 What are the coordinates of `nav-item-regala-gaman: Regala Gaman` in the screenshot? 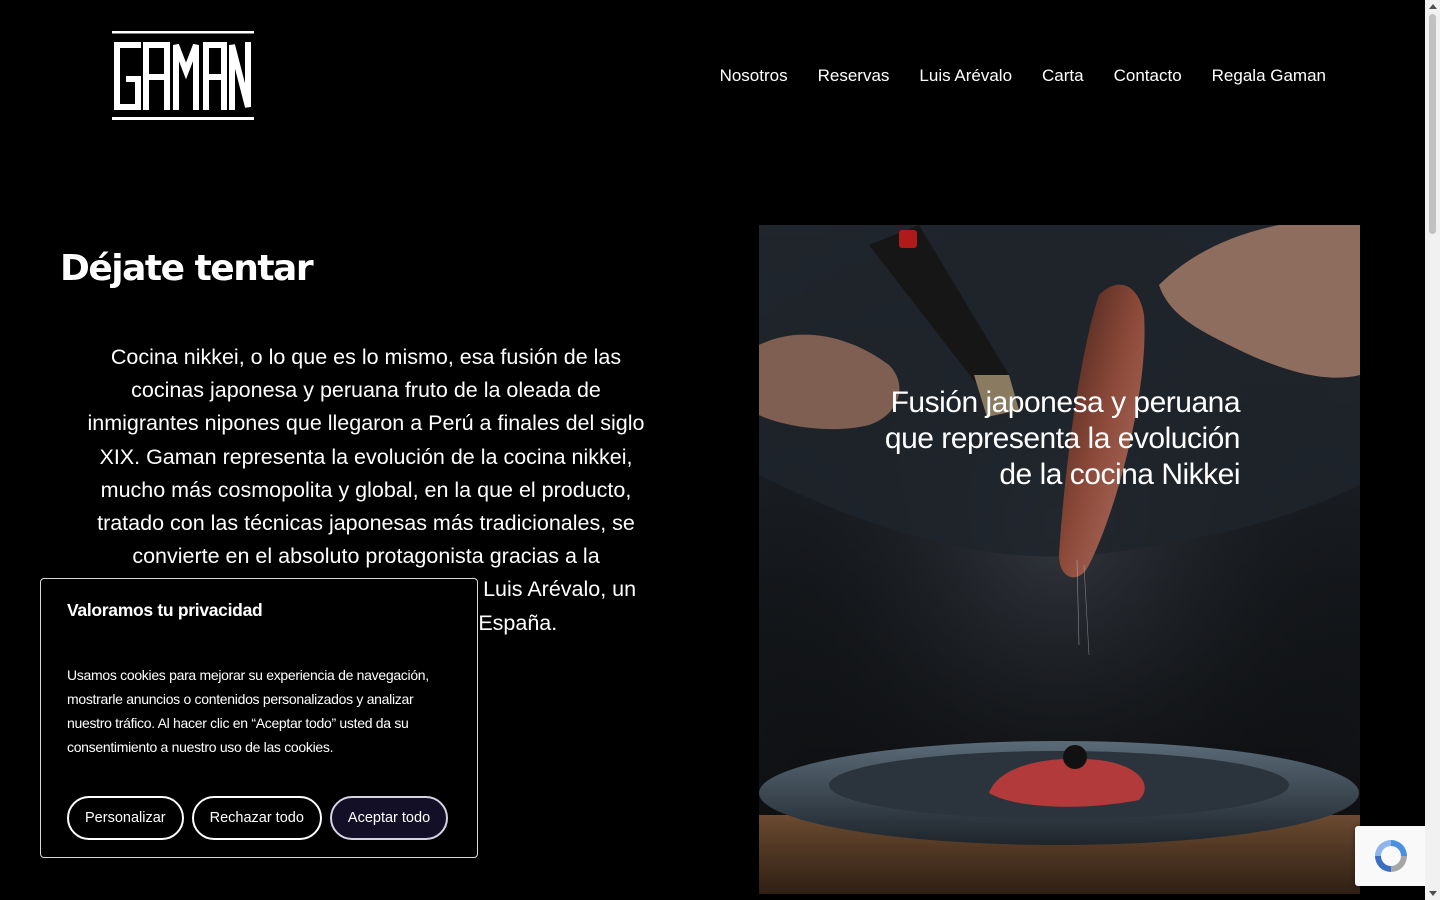 It's located at (1269, 76).